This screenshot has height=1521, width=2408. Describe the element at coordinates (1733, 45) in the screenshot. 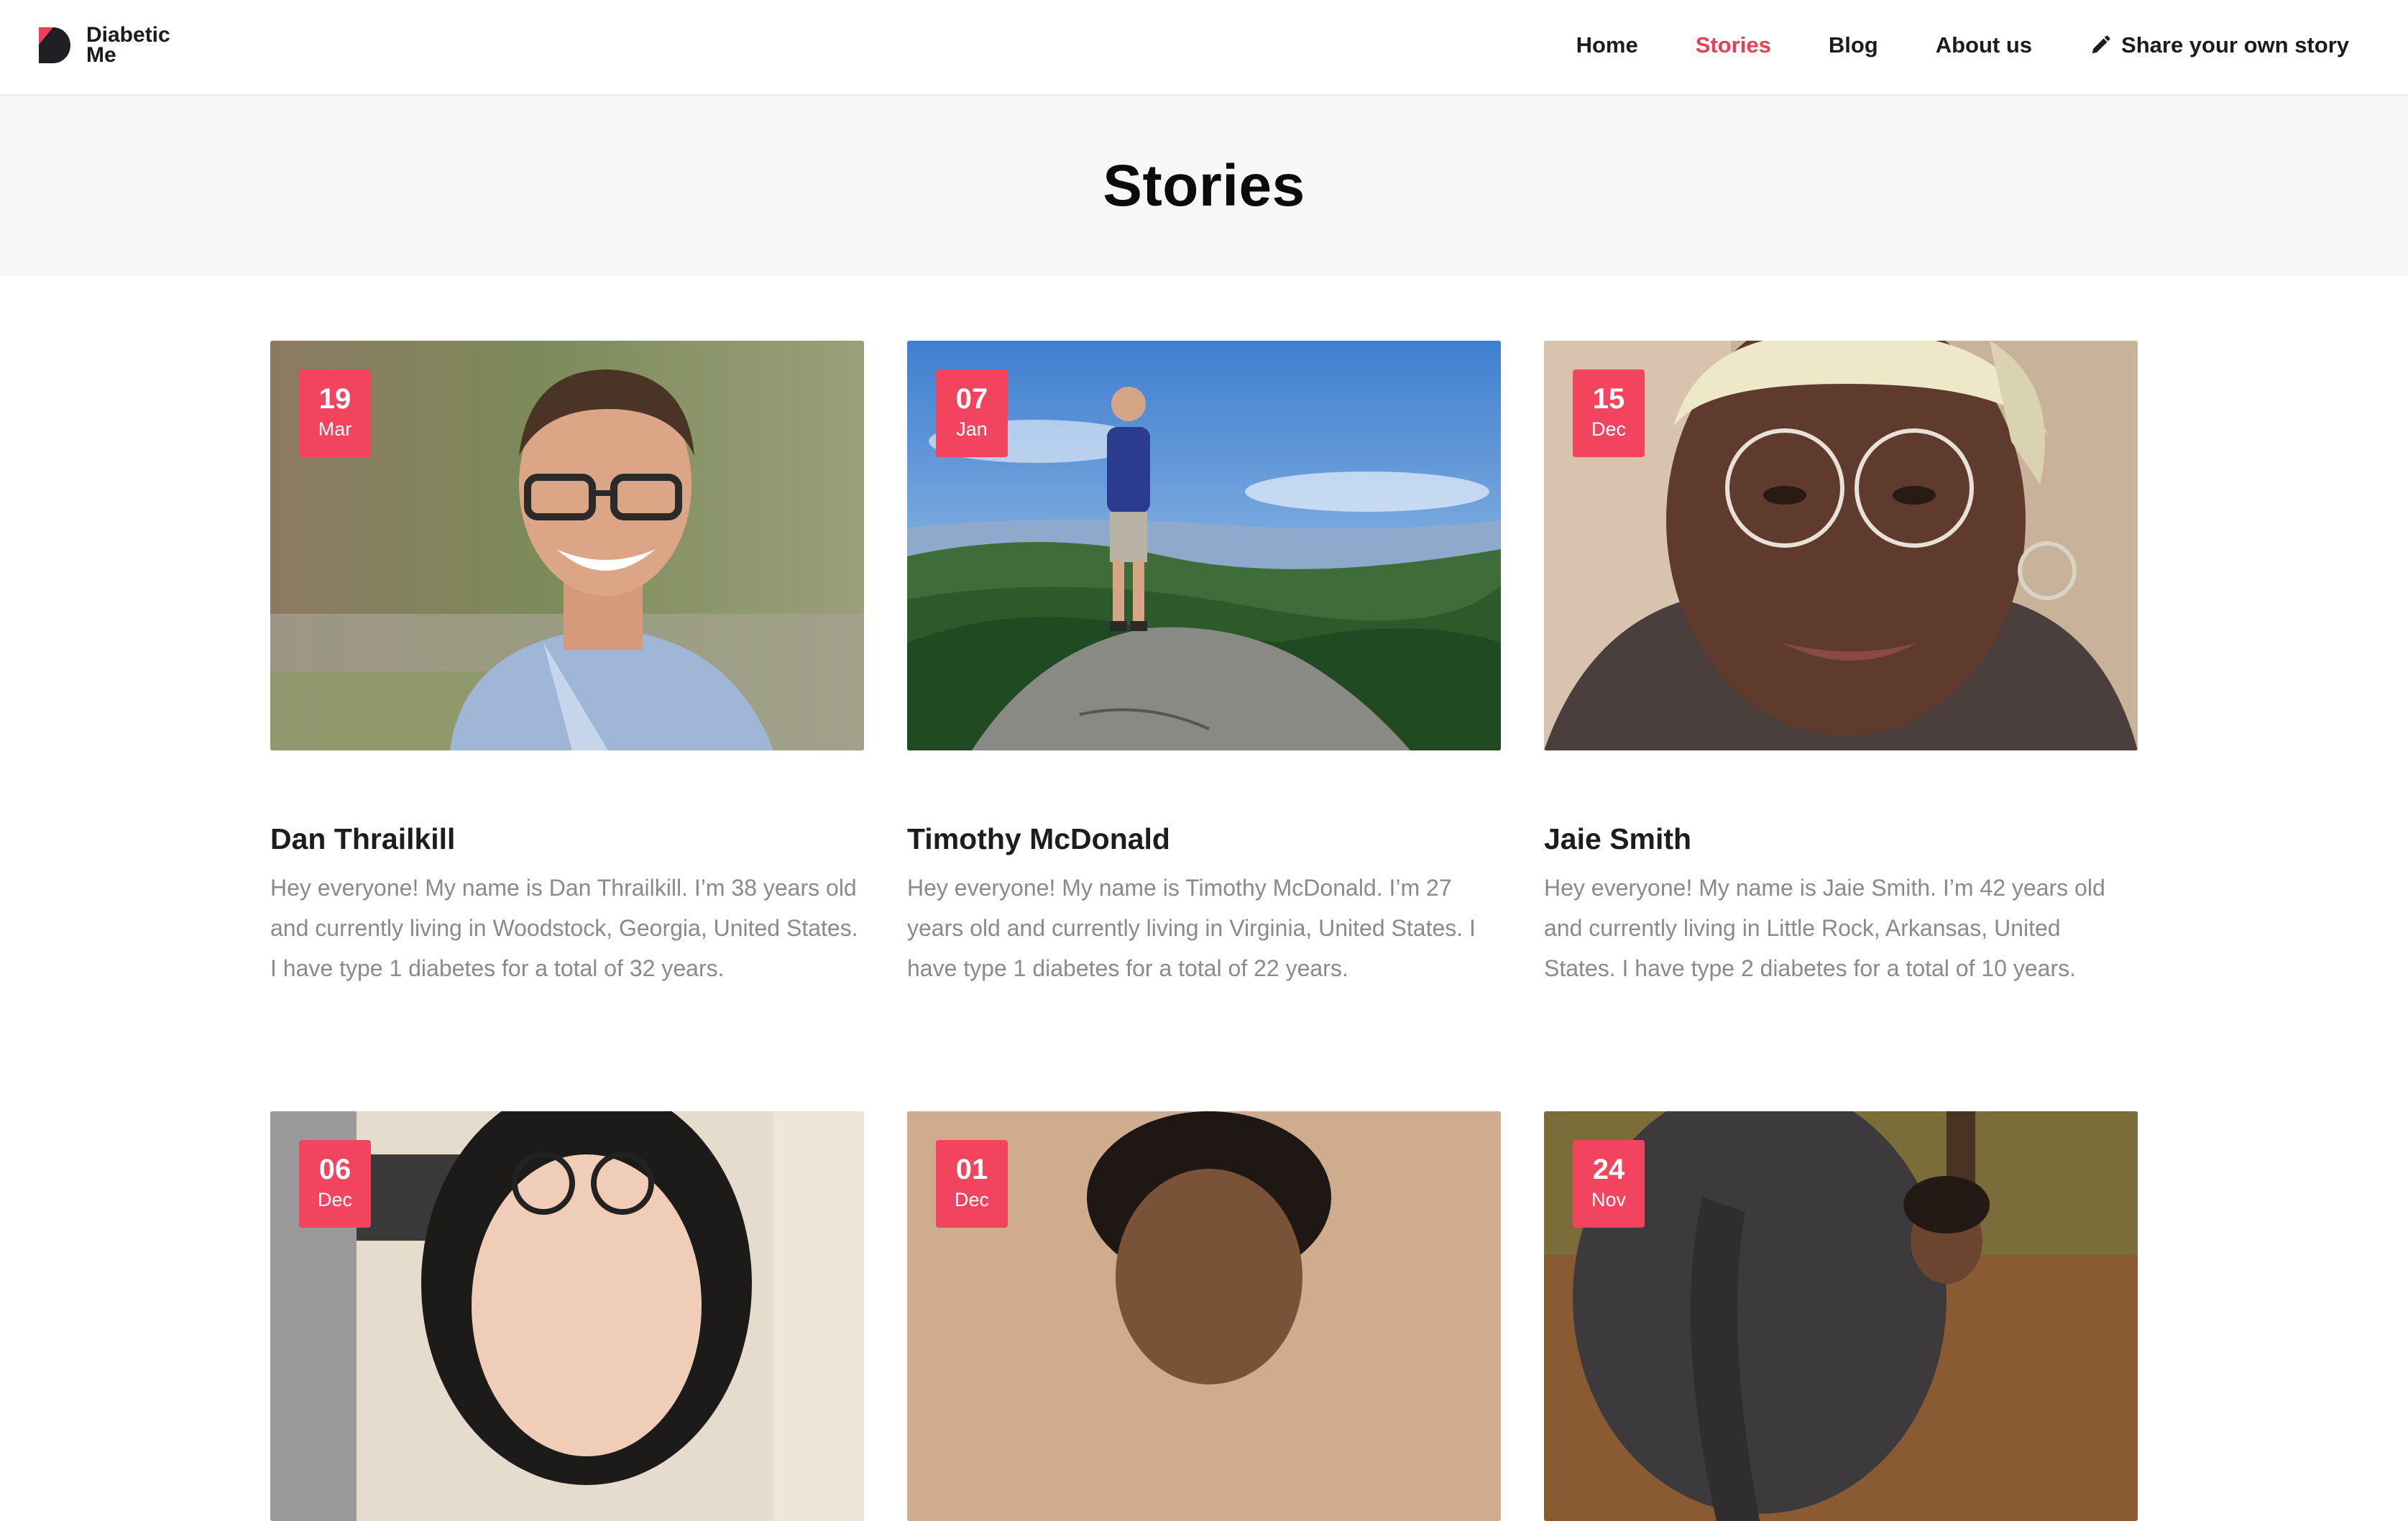

I see `nav-stories: Stories` at that location.